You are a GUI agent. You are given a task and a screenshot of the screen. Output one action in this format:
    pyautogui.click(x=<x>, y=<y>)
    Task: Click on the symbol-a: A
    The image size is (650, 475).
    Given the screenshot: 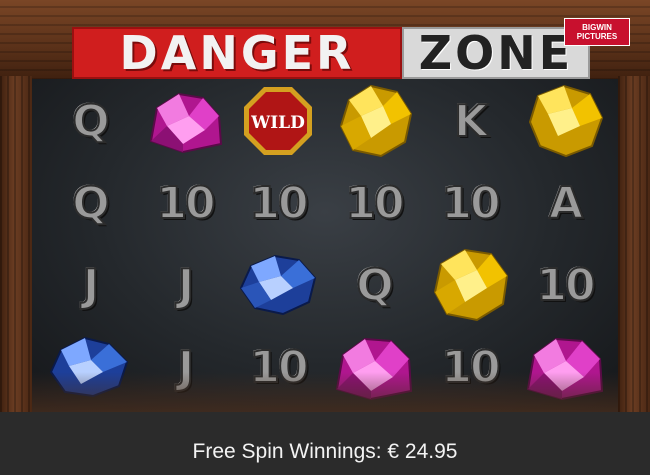 What is the action you would take?
    pyautogui.click(x=566, y=203)
    